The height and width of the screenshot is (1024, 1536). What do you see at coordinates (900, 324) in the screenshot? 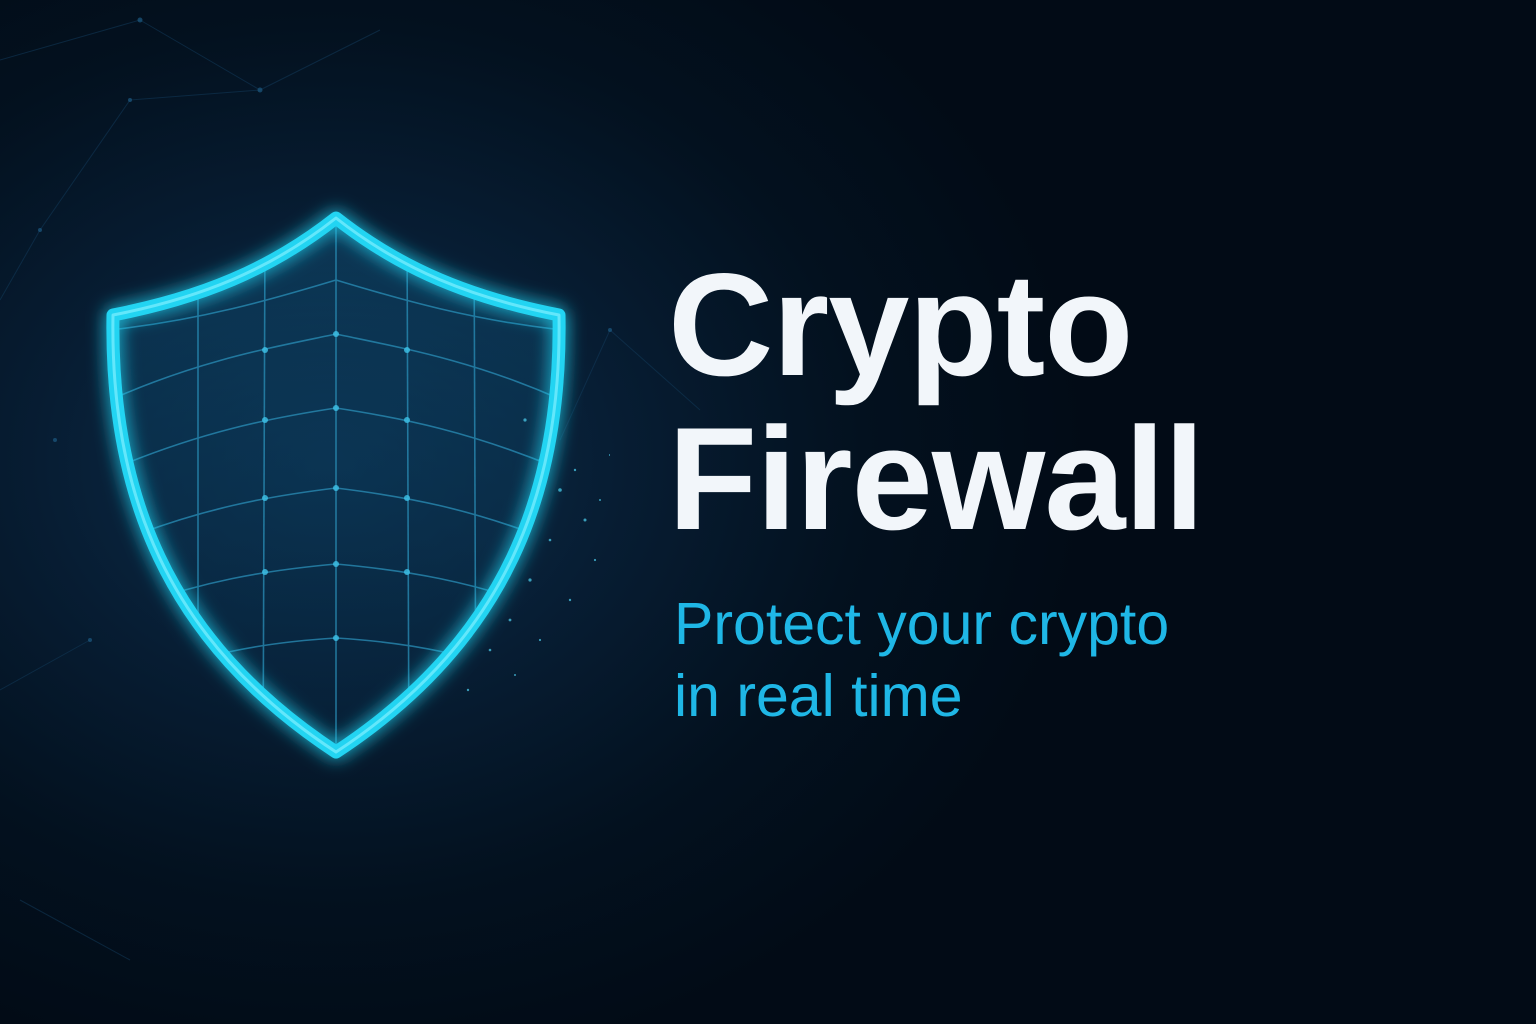
I see `title-line-1: Crypto` at bounding box center [900, 324].